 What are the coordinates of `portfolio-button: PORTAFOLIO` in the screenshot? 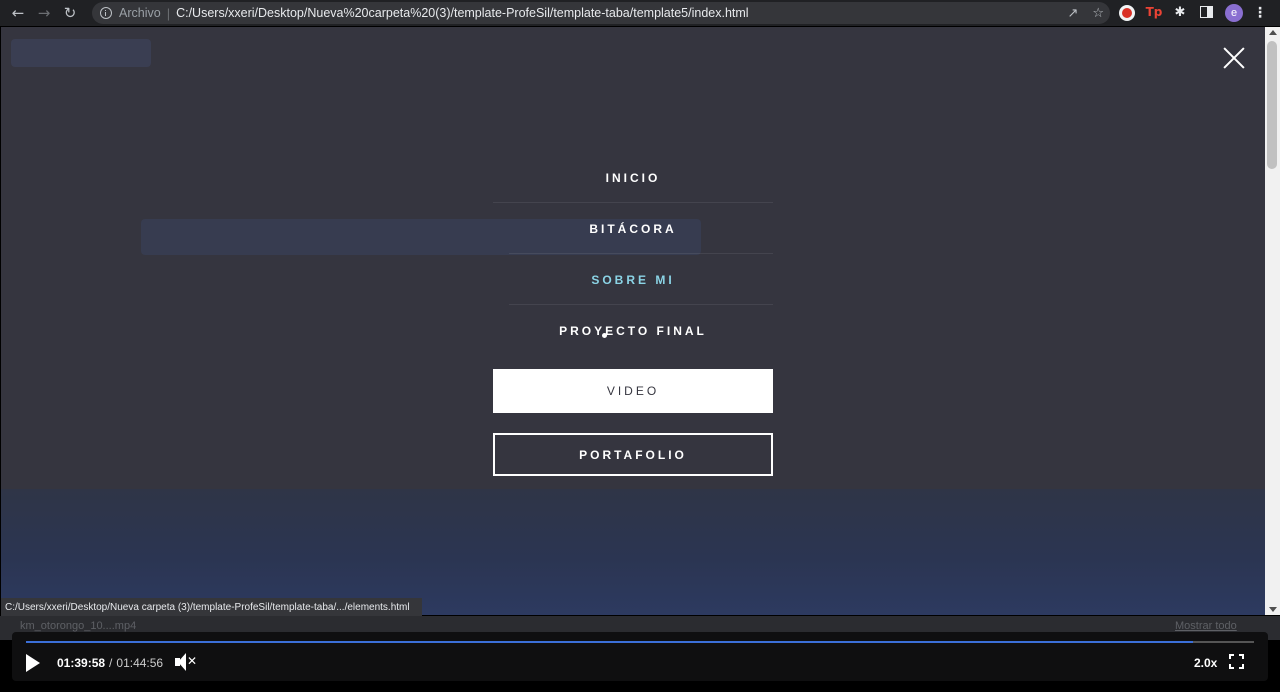 It's located at (633, 454).